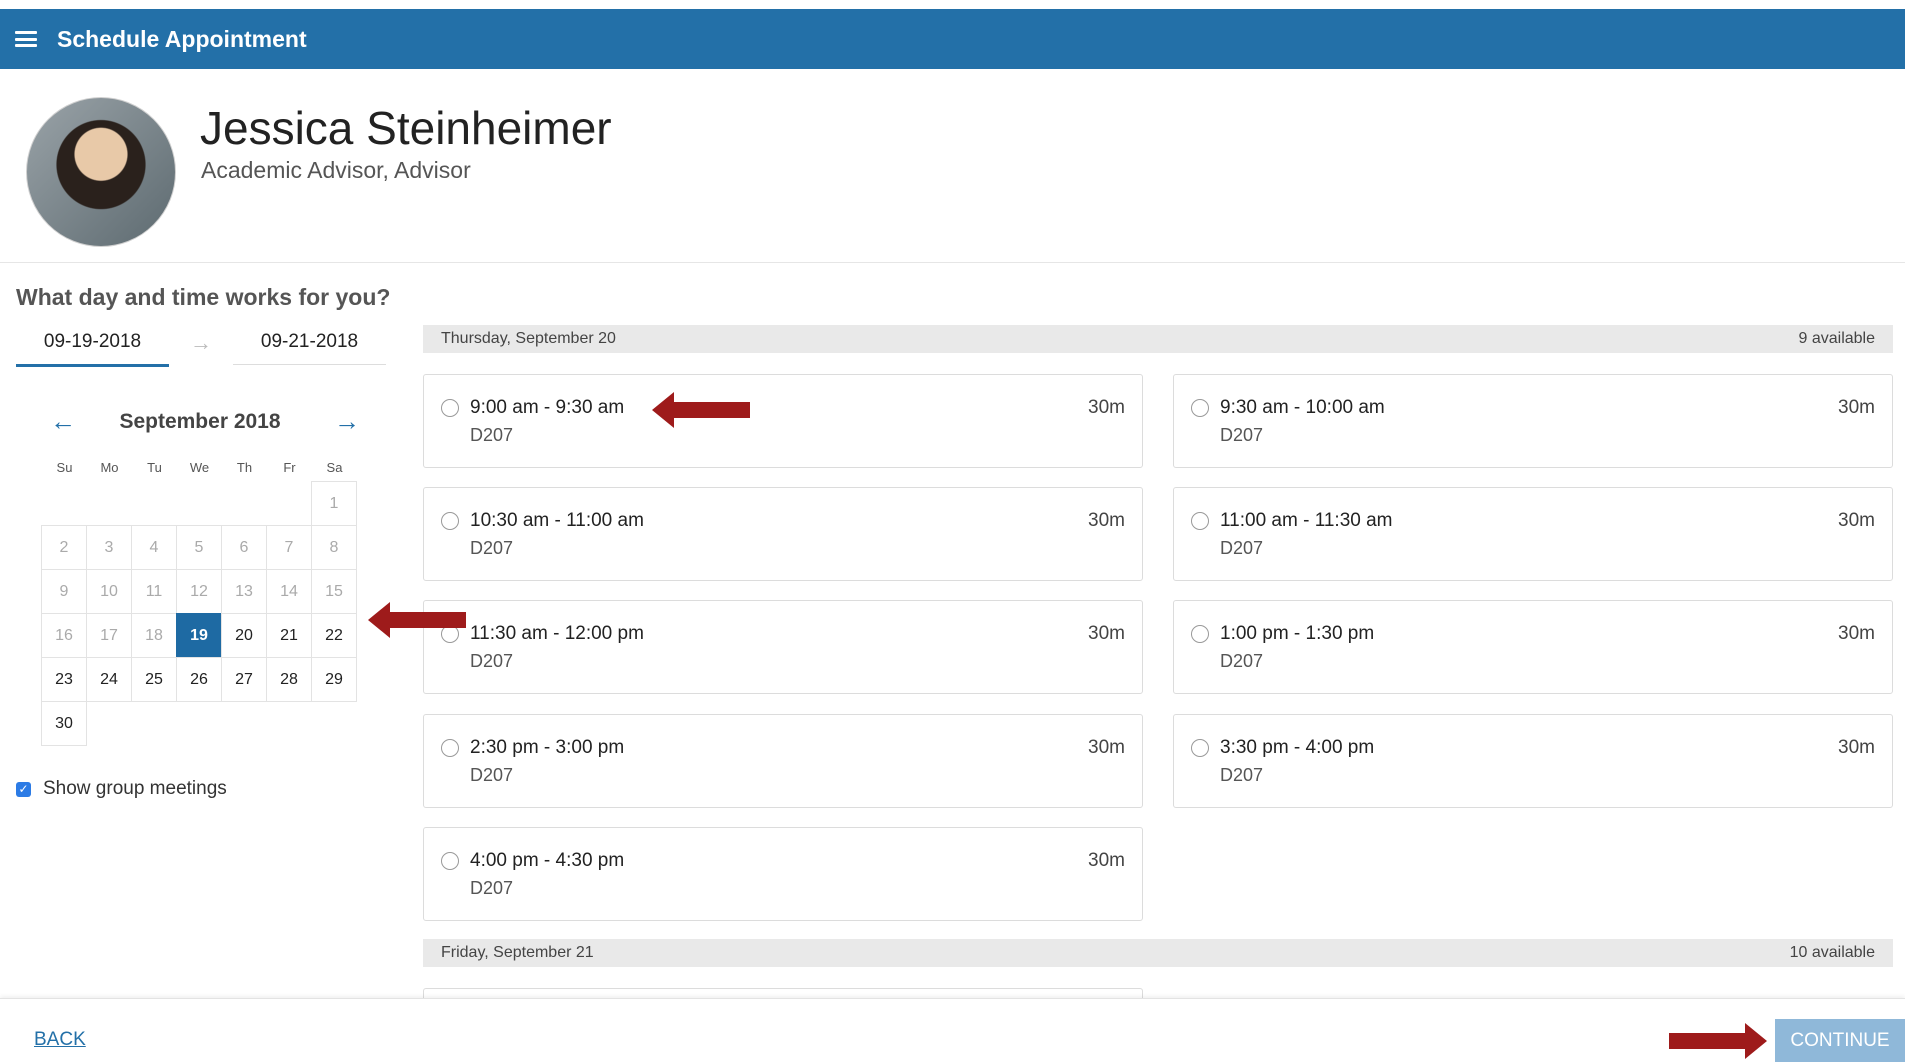  What do you see at coordinates (199, 635) in the screenshot?
I see `calendar-day: 19` at bounding box center [199, 635].